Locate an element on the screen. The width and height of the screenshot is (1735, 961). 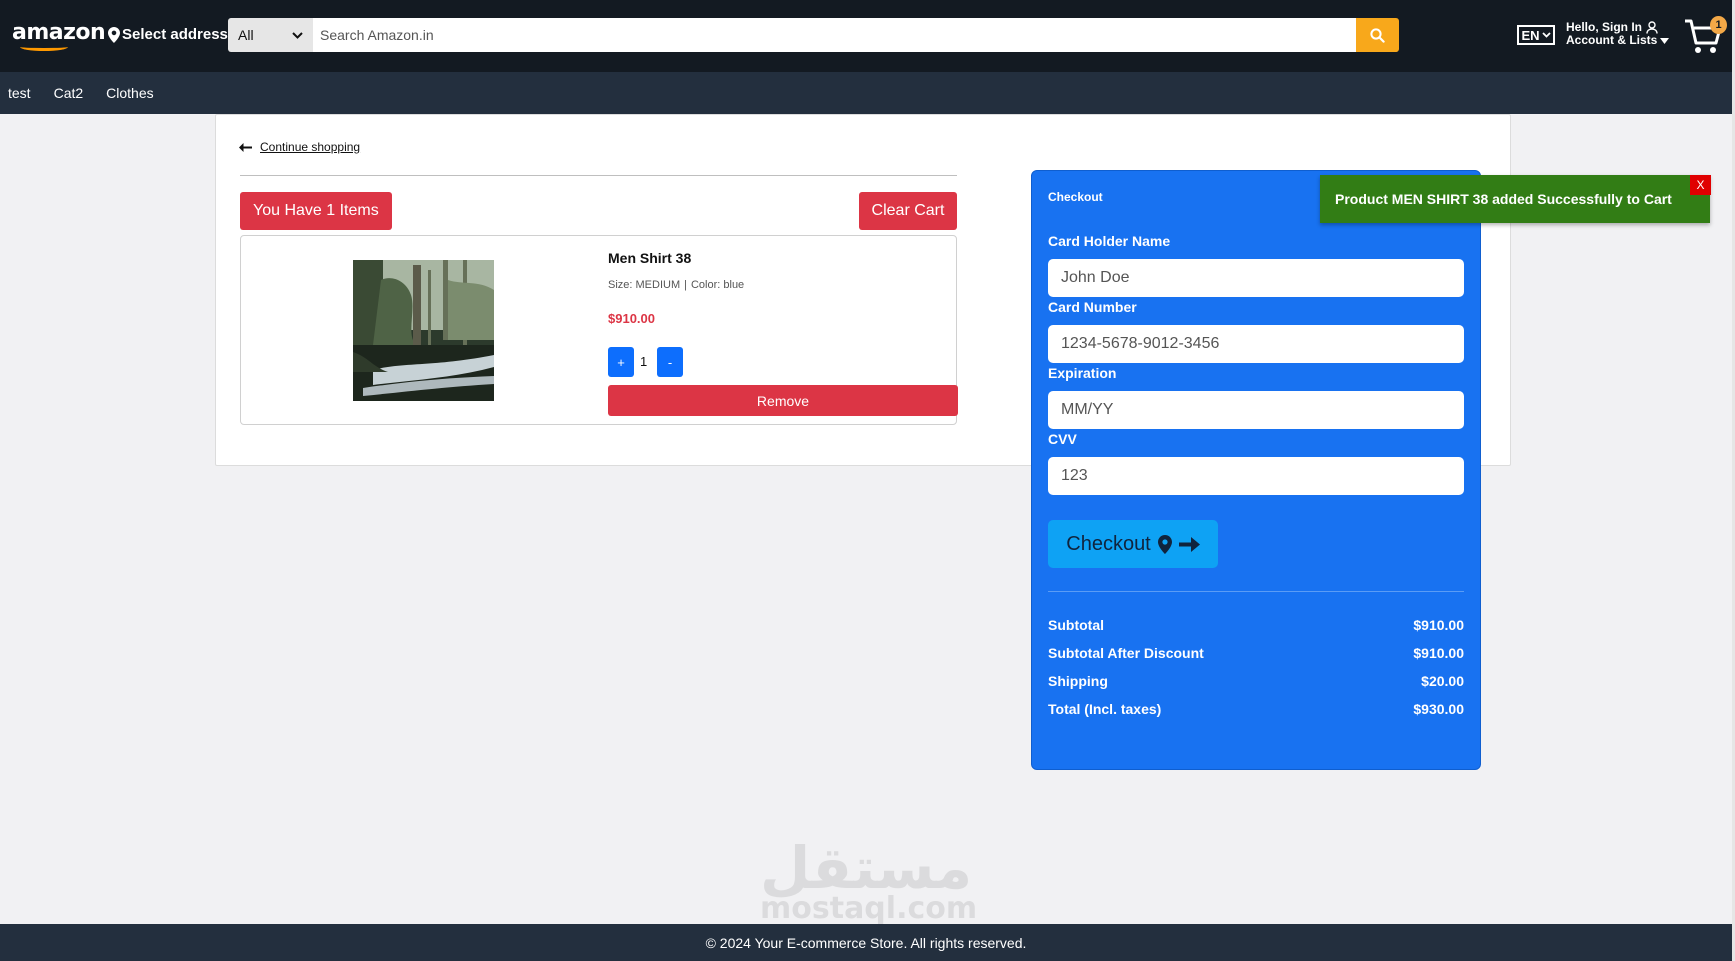
mostaql-watermark: مستقل mostaql.com is located at coordinates (869, 886).